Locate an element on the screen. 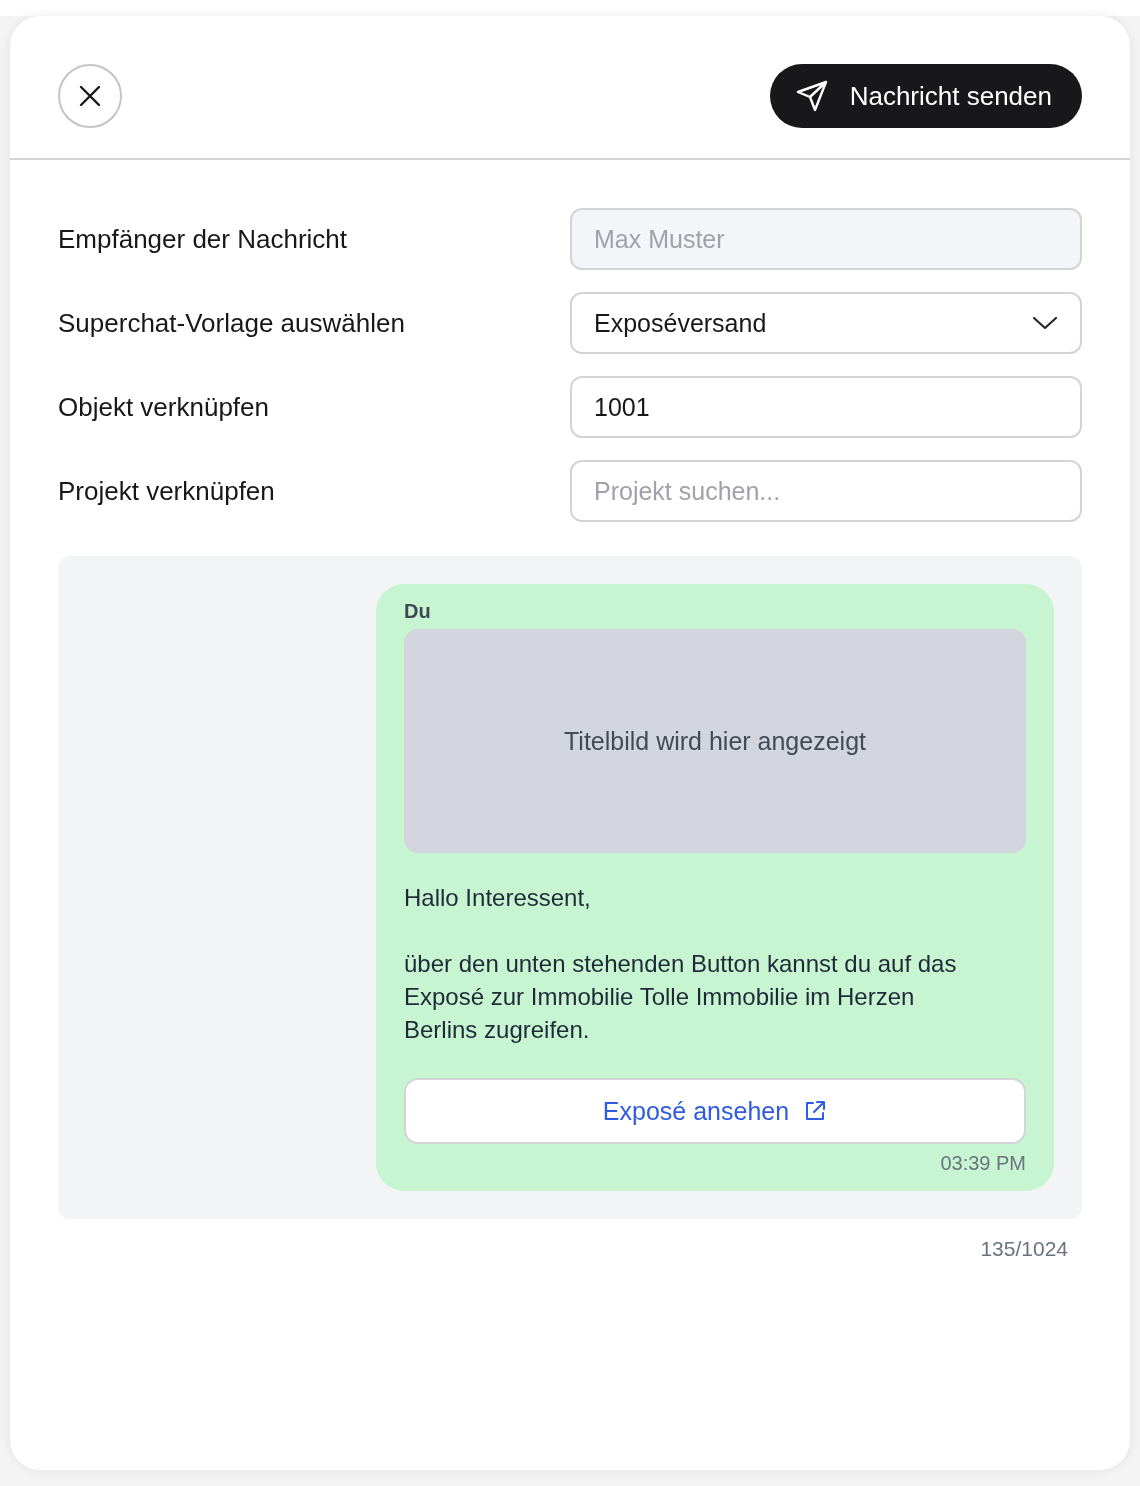 This screenshot has width=1140, height=1486. chevron-down-icon is located at coordinates (1045, 323).